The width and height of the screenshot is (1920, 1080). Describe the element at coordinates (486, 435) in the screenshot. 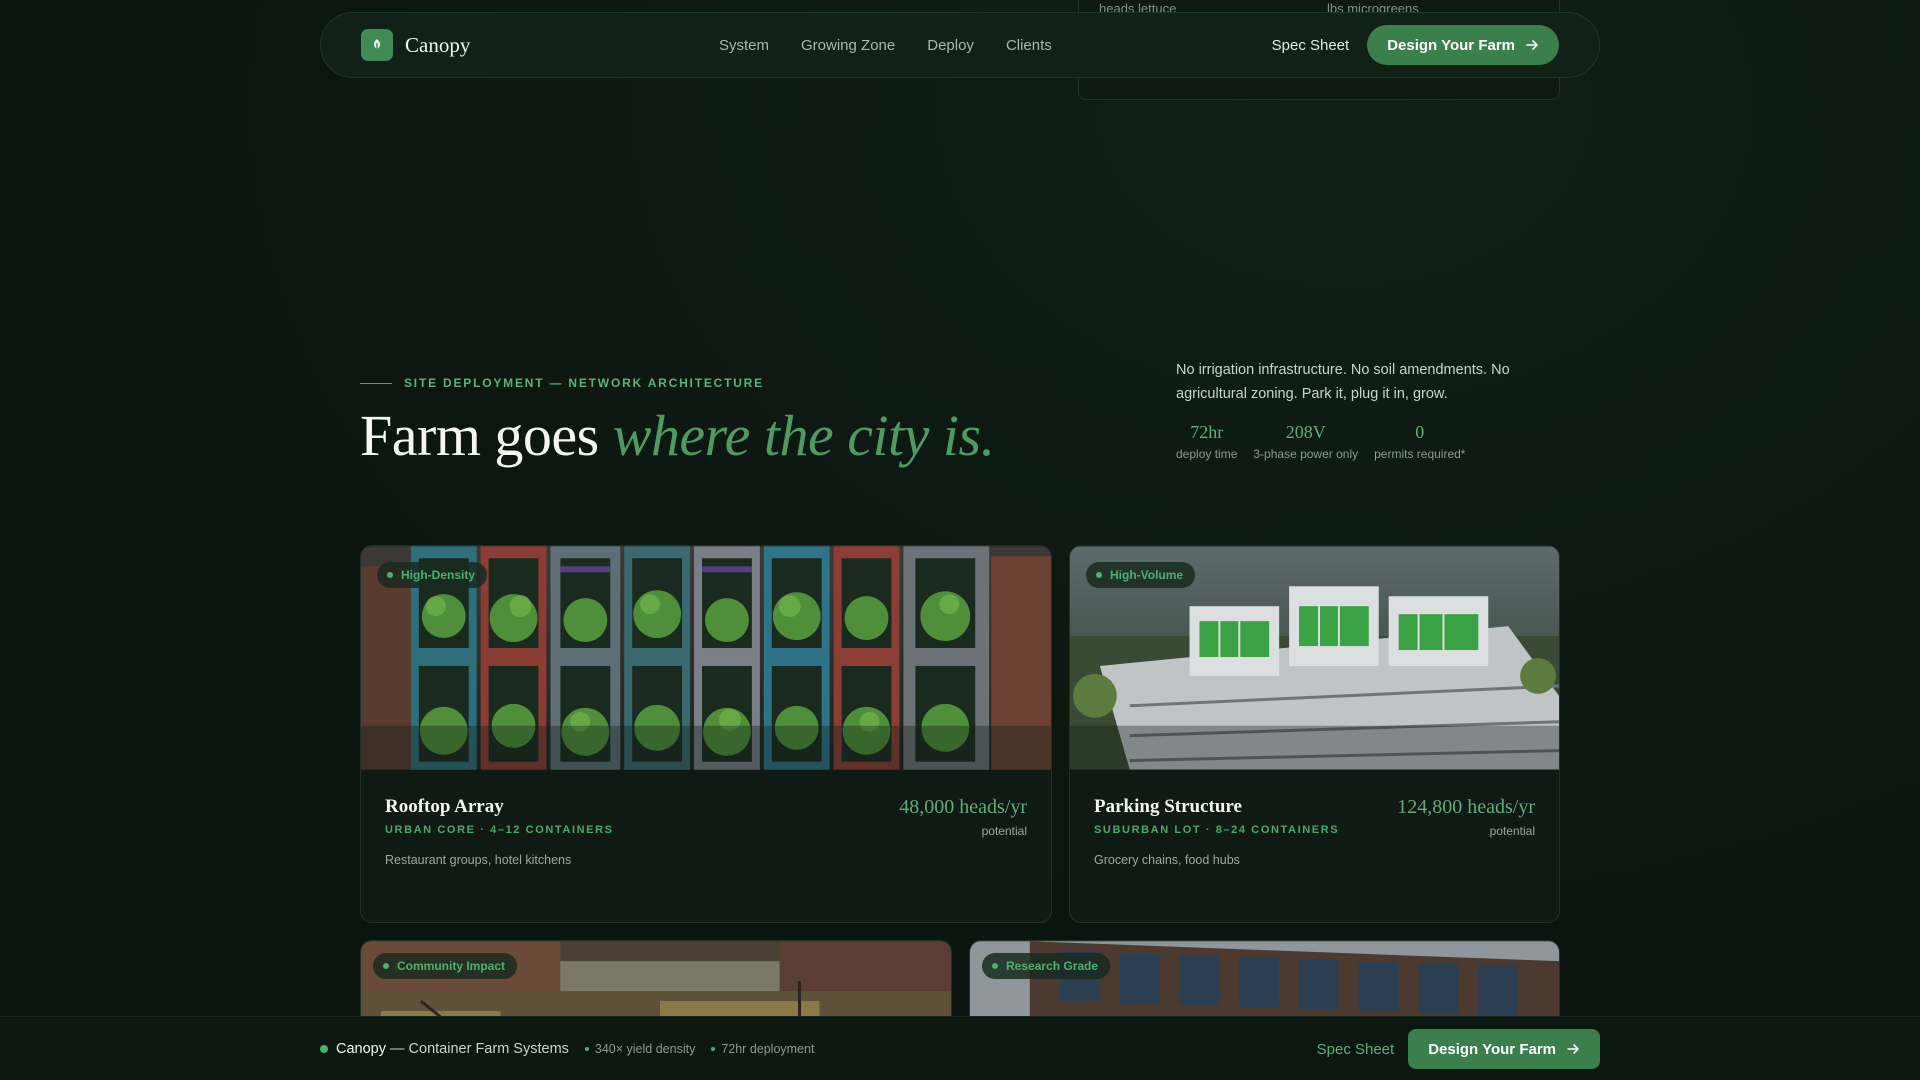

I see `headline-plain: Farm goes` at that location.